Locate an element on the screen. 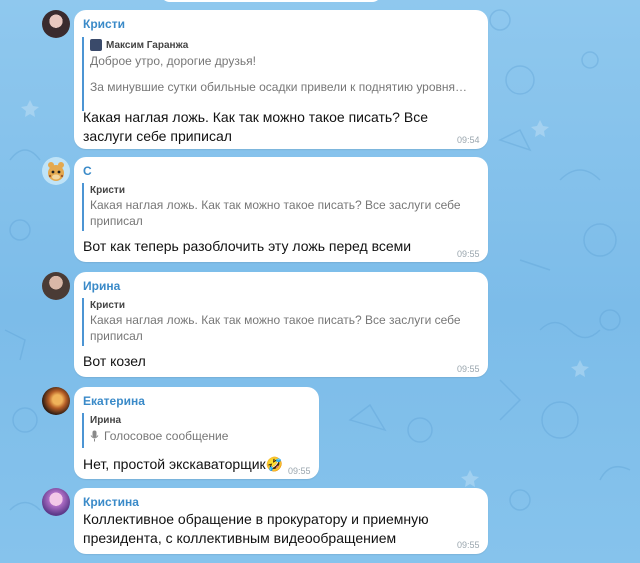 Image resolution: width=640 pixels, height=563 pixels. message-text: Нет, простой экскаваторщик🤣 is located at coordinates (183, 464).